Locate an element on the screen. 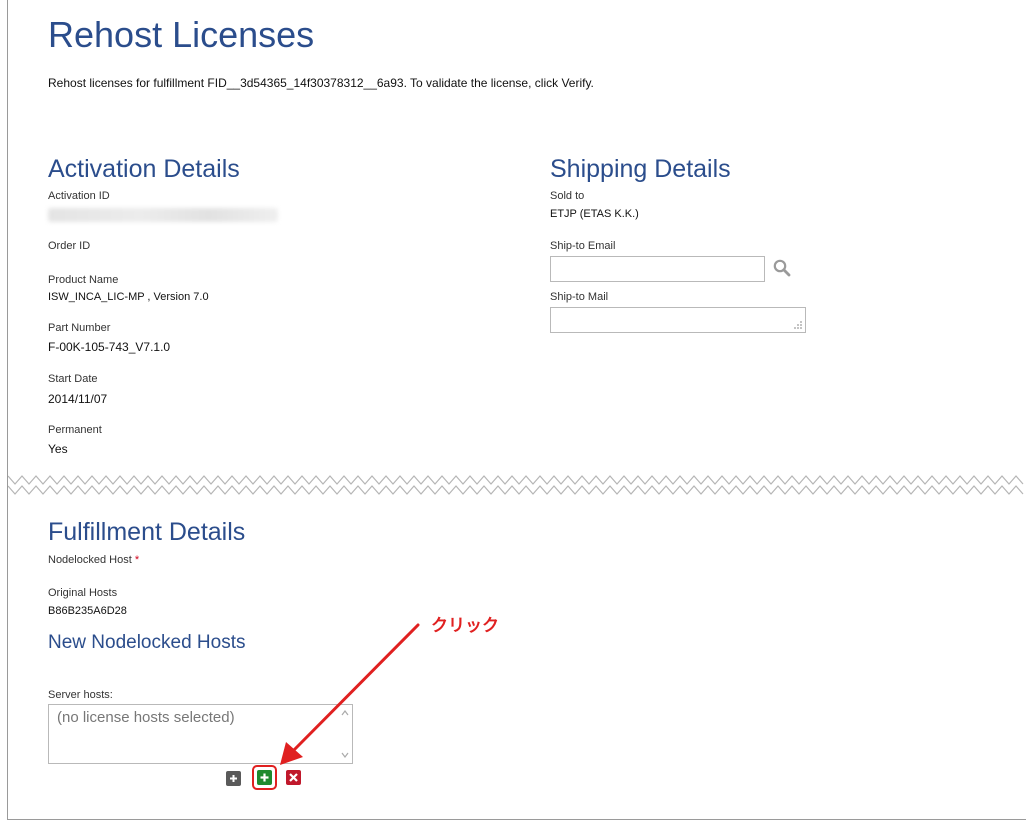 The image size is (1027, 821). scroll-down-icon is located at coordinates (345, 755).